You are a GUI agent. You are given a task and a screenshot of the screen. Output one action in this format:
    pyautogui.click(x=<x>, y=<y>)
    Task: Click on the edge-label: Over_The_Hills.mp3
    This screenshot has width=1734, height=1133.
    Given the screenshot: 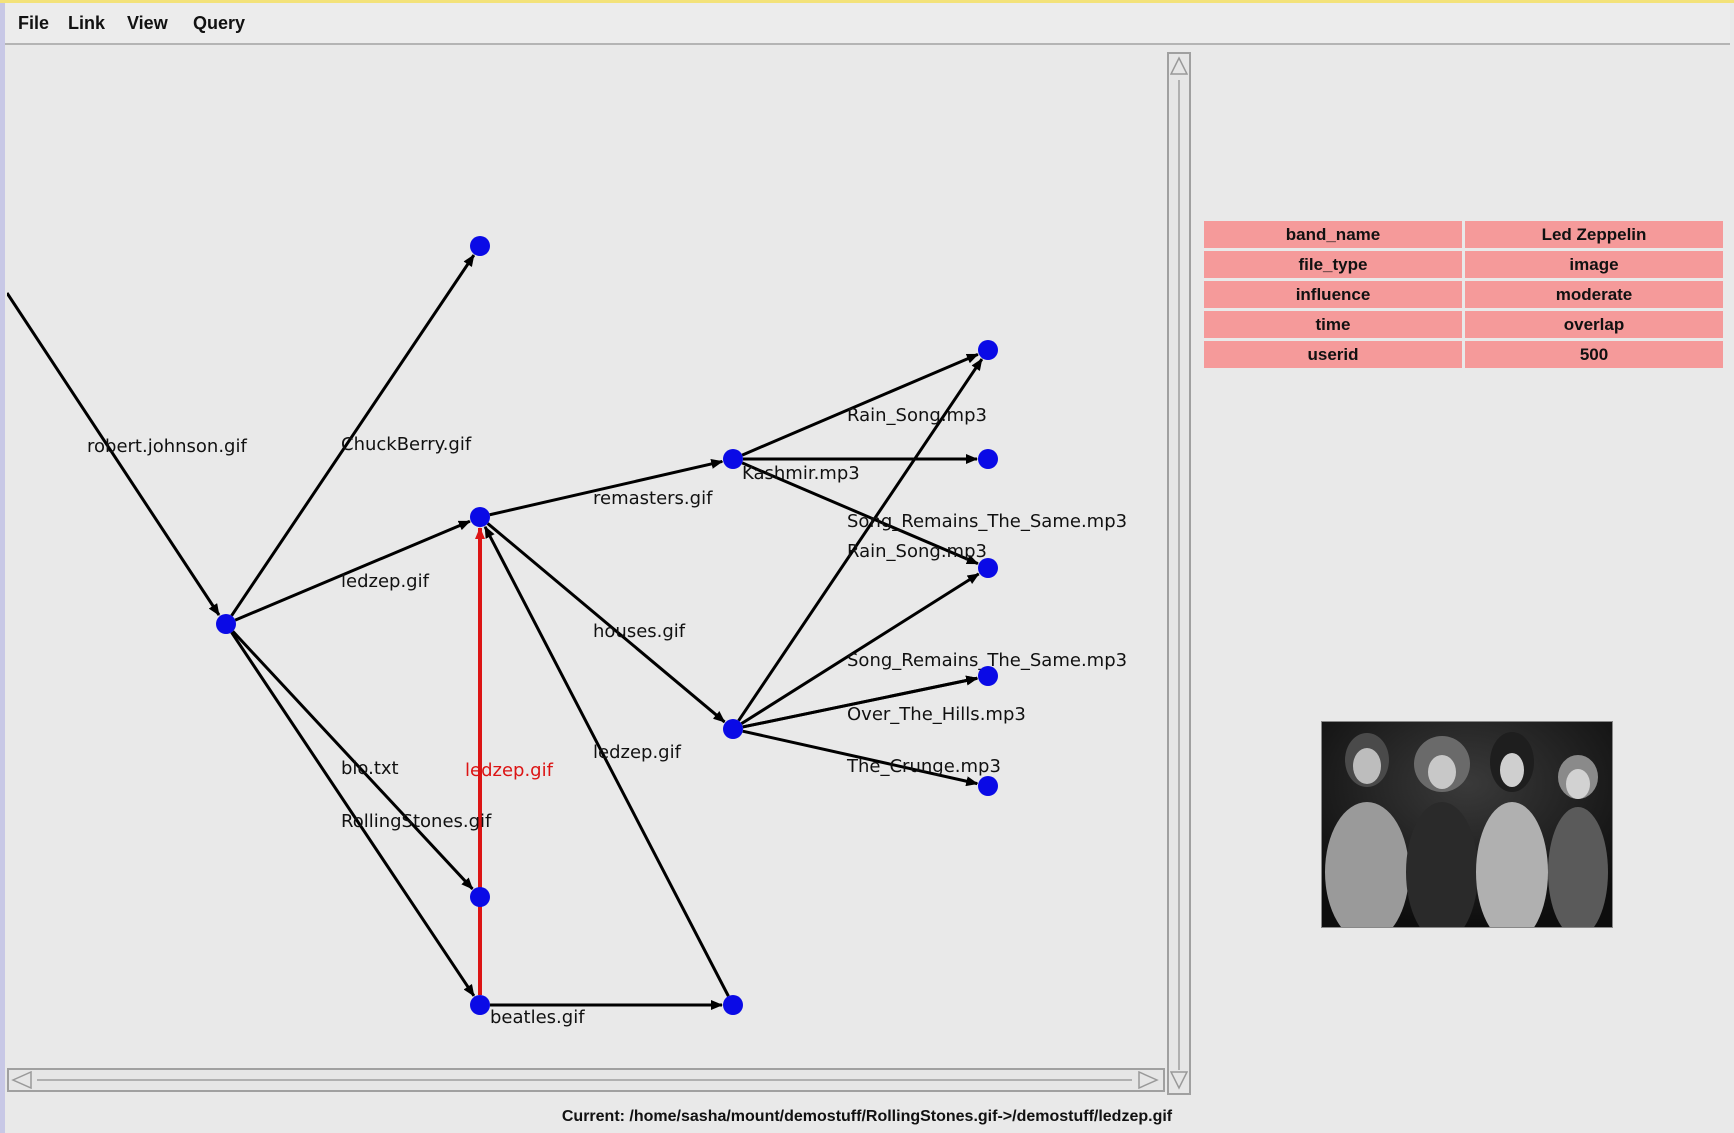 What is the action you would take?
    pyautogui.click(x=936, y=714)
    